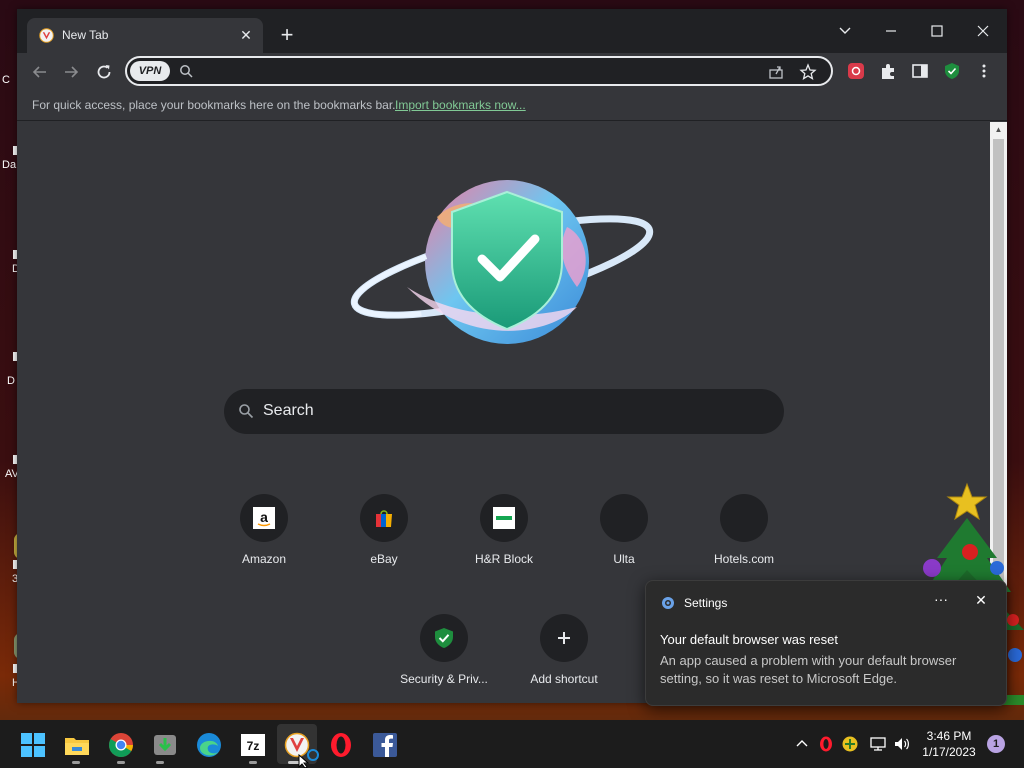 The image size is (1024, 768). Describe the element at coordinates (624, 518) in the screenshot. I see `ulta-icon` at that location.